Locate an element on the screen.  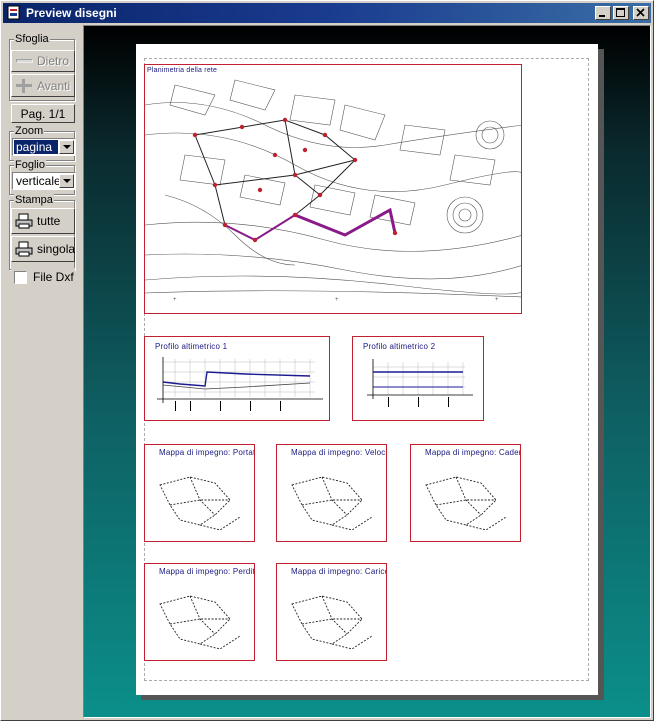
print-all-button: tutte is located at coordinates (43, 221).